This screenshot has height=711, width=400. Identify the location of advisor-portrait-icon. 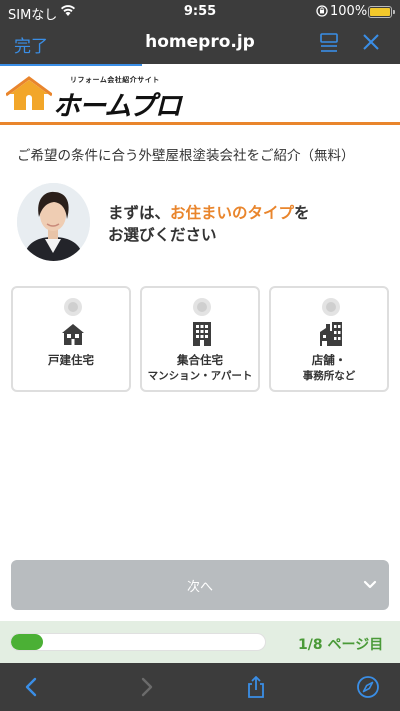
(53, 222).